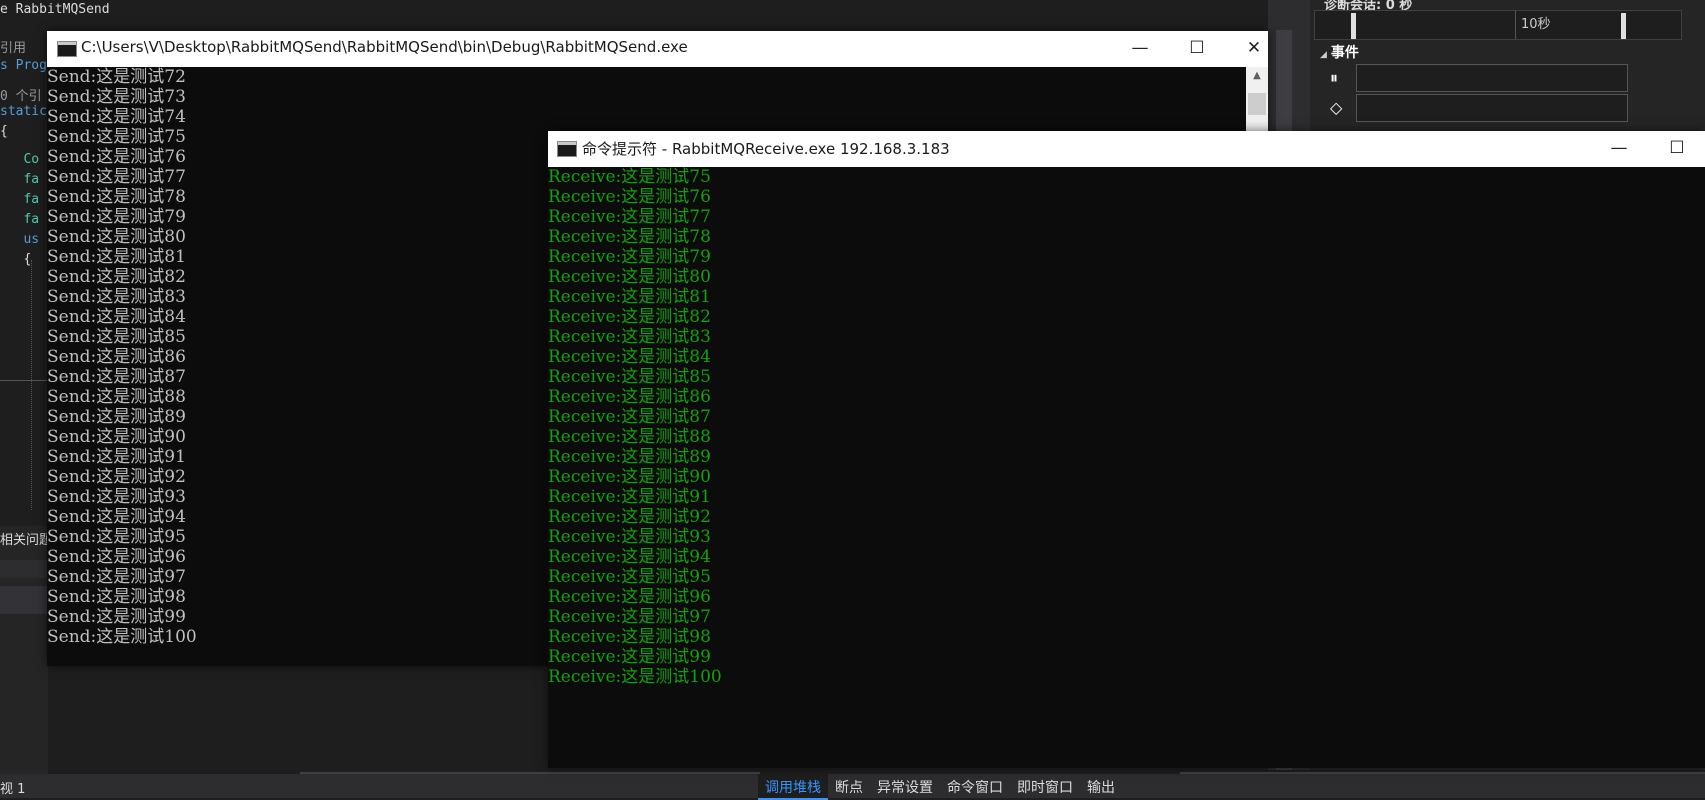  I want to click on code-line: us, so click(20, 239).